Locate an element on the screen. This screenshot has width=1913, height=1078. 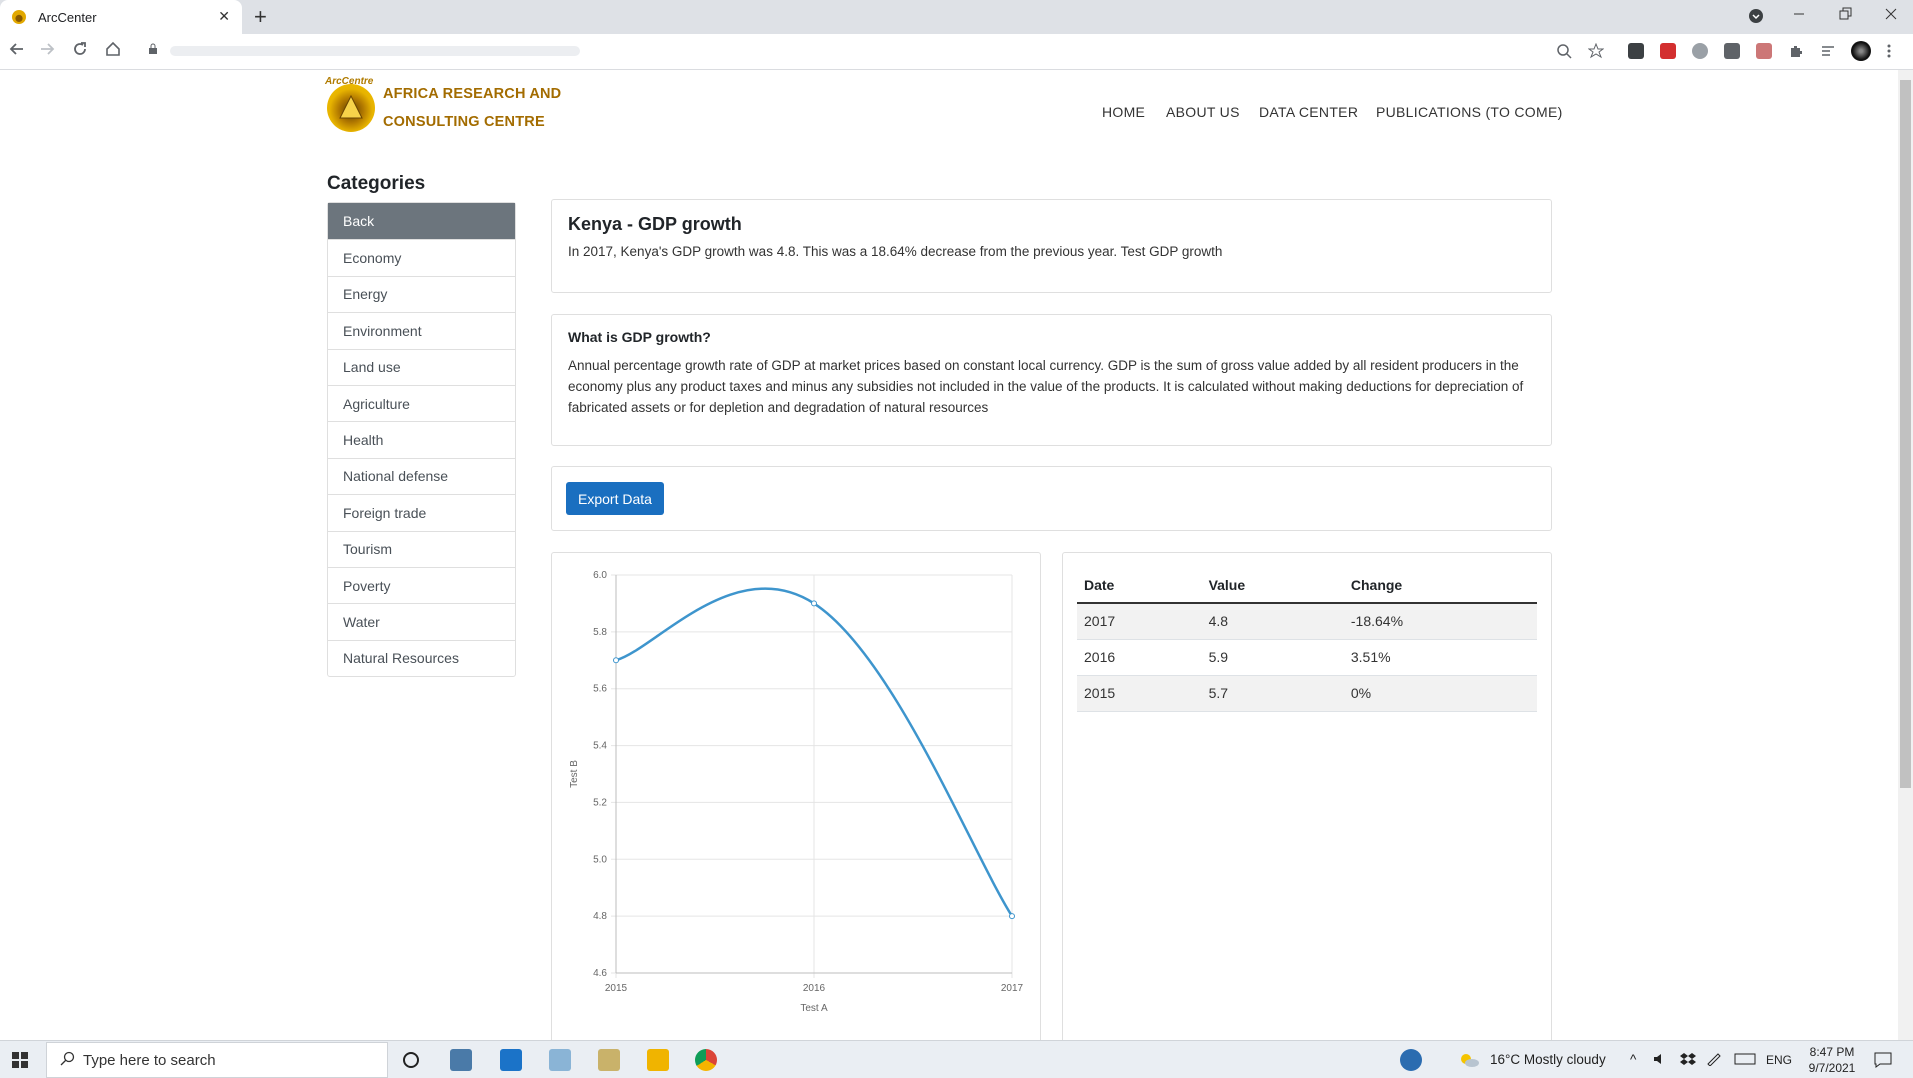
zoom-icon is located at coordinates (1564, 51).